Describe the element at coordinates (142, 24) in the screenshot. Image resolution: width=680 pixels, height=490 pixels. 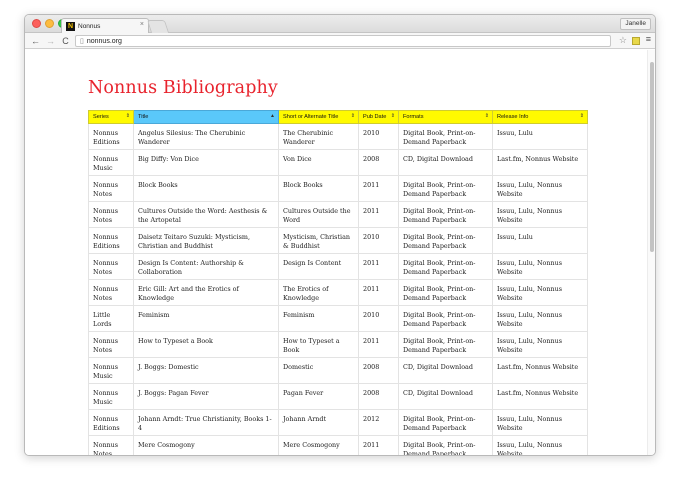
I see `tab-close-icon: ×` at that location.